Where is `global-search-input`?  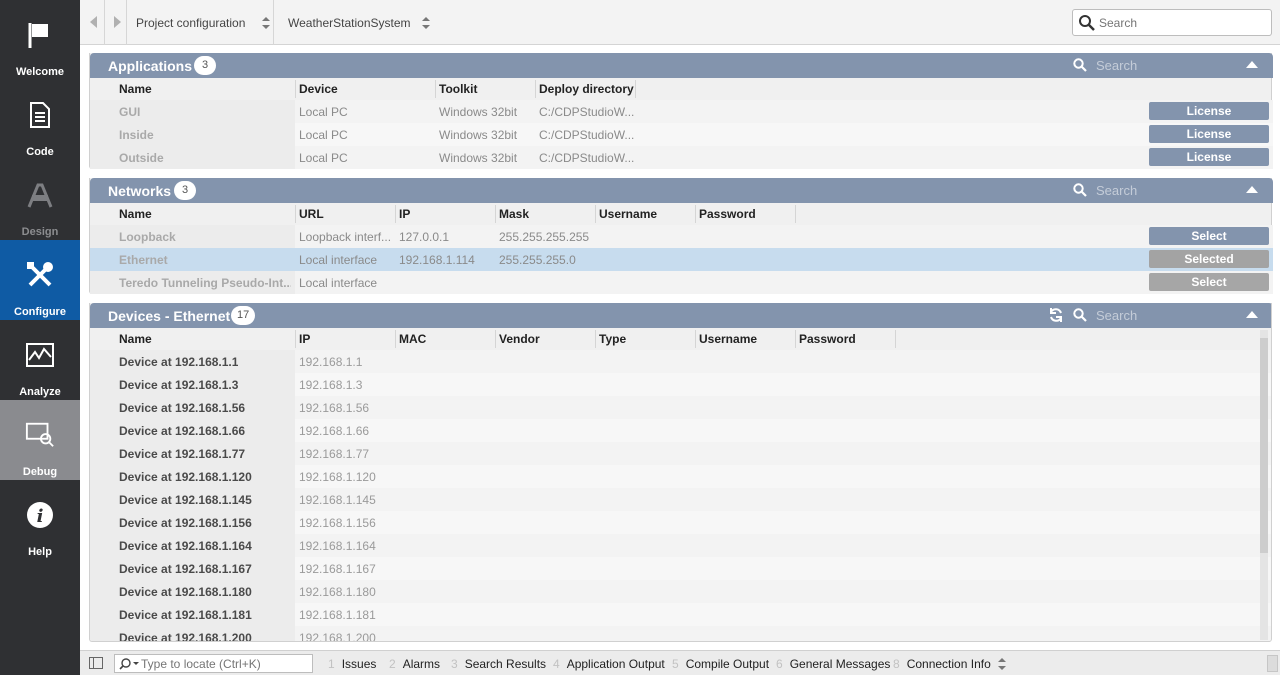
global-search-input is located at coordinates (1183, 23).